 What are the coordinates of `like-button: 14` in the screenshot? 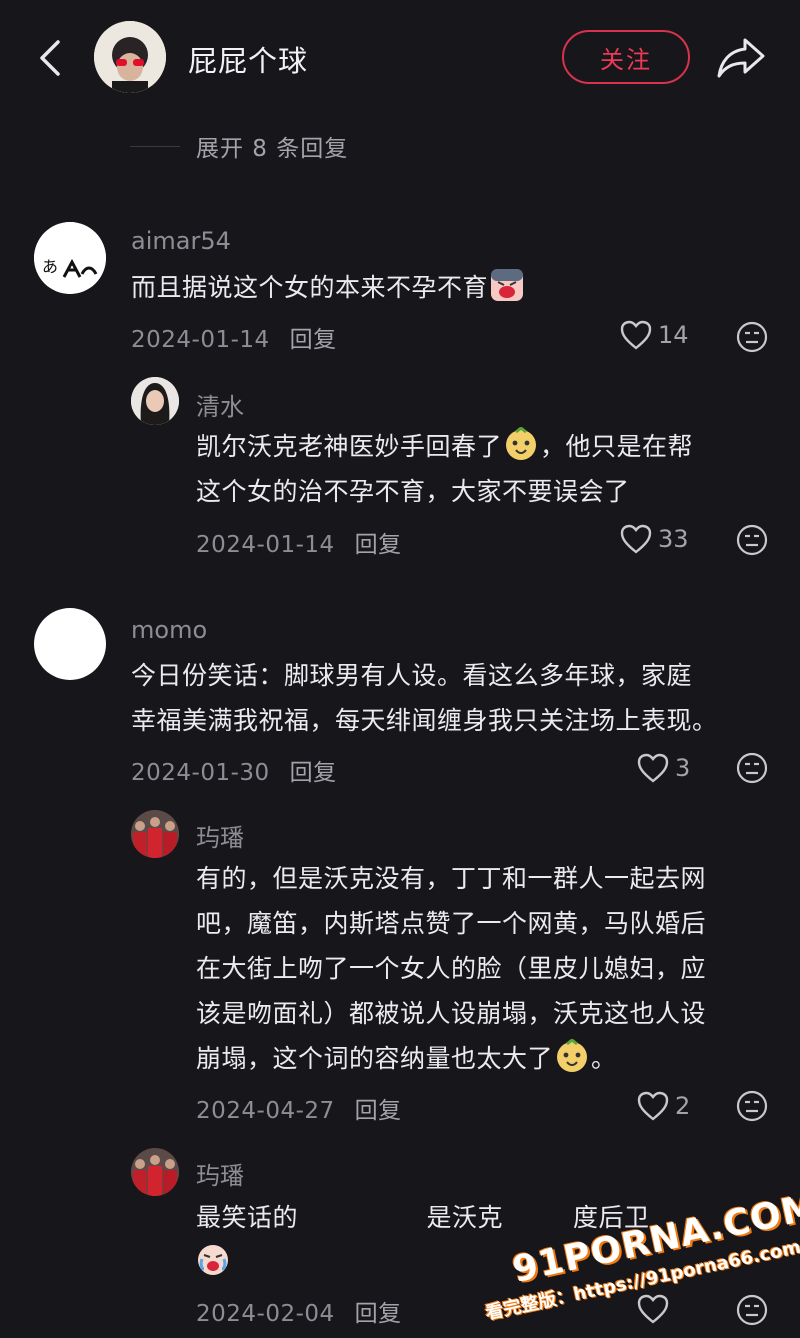 It's located at (654, 335).